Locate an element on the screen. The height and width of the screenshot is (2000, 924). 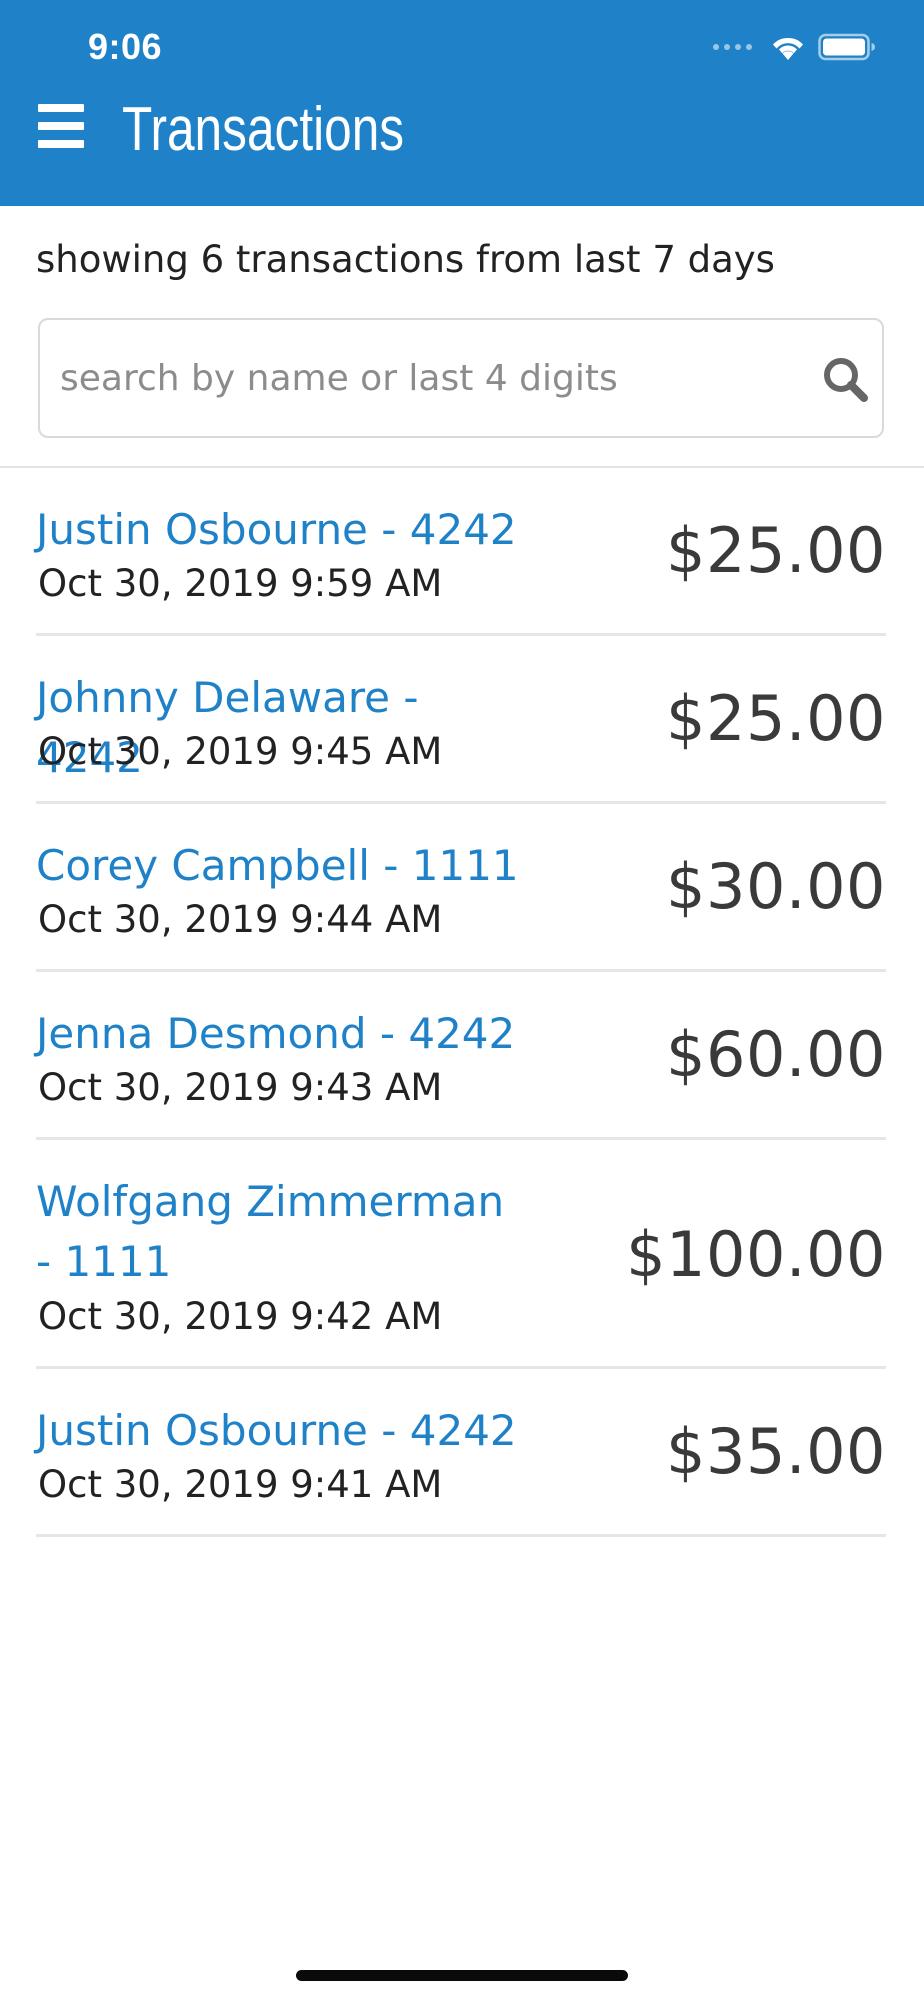
transaction-name: Jenna Desmond - 4242 is located at coordinates (286, 1034).